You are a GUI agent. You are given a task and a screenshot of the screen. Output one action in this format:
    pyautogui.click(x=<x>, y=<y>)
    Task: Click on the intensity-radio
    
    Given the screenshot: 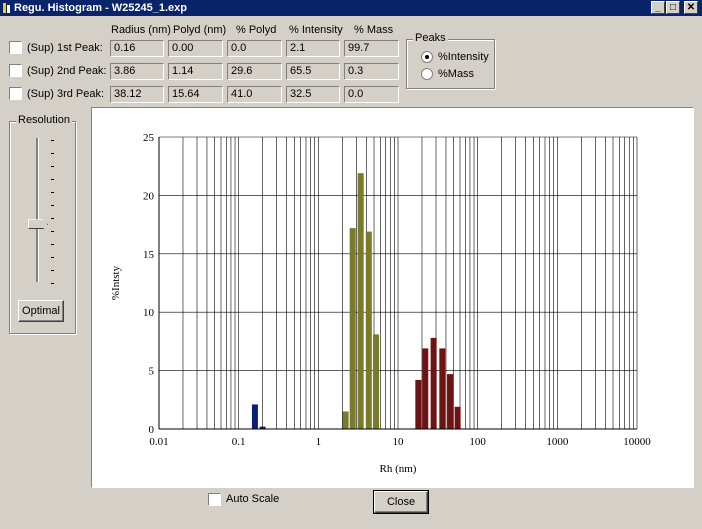 What is the action you would take?
    pyautogui.click(x=427, y=57)
    